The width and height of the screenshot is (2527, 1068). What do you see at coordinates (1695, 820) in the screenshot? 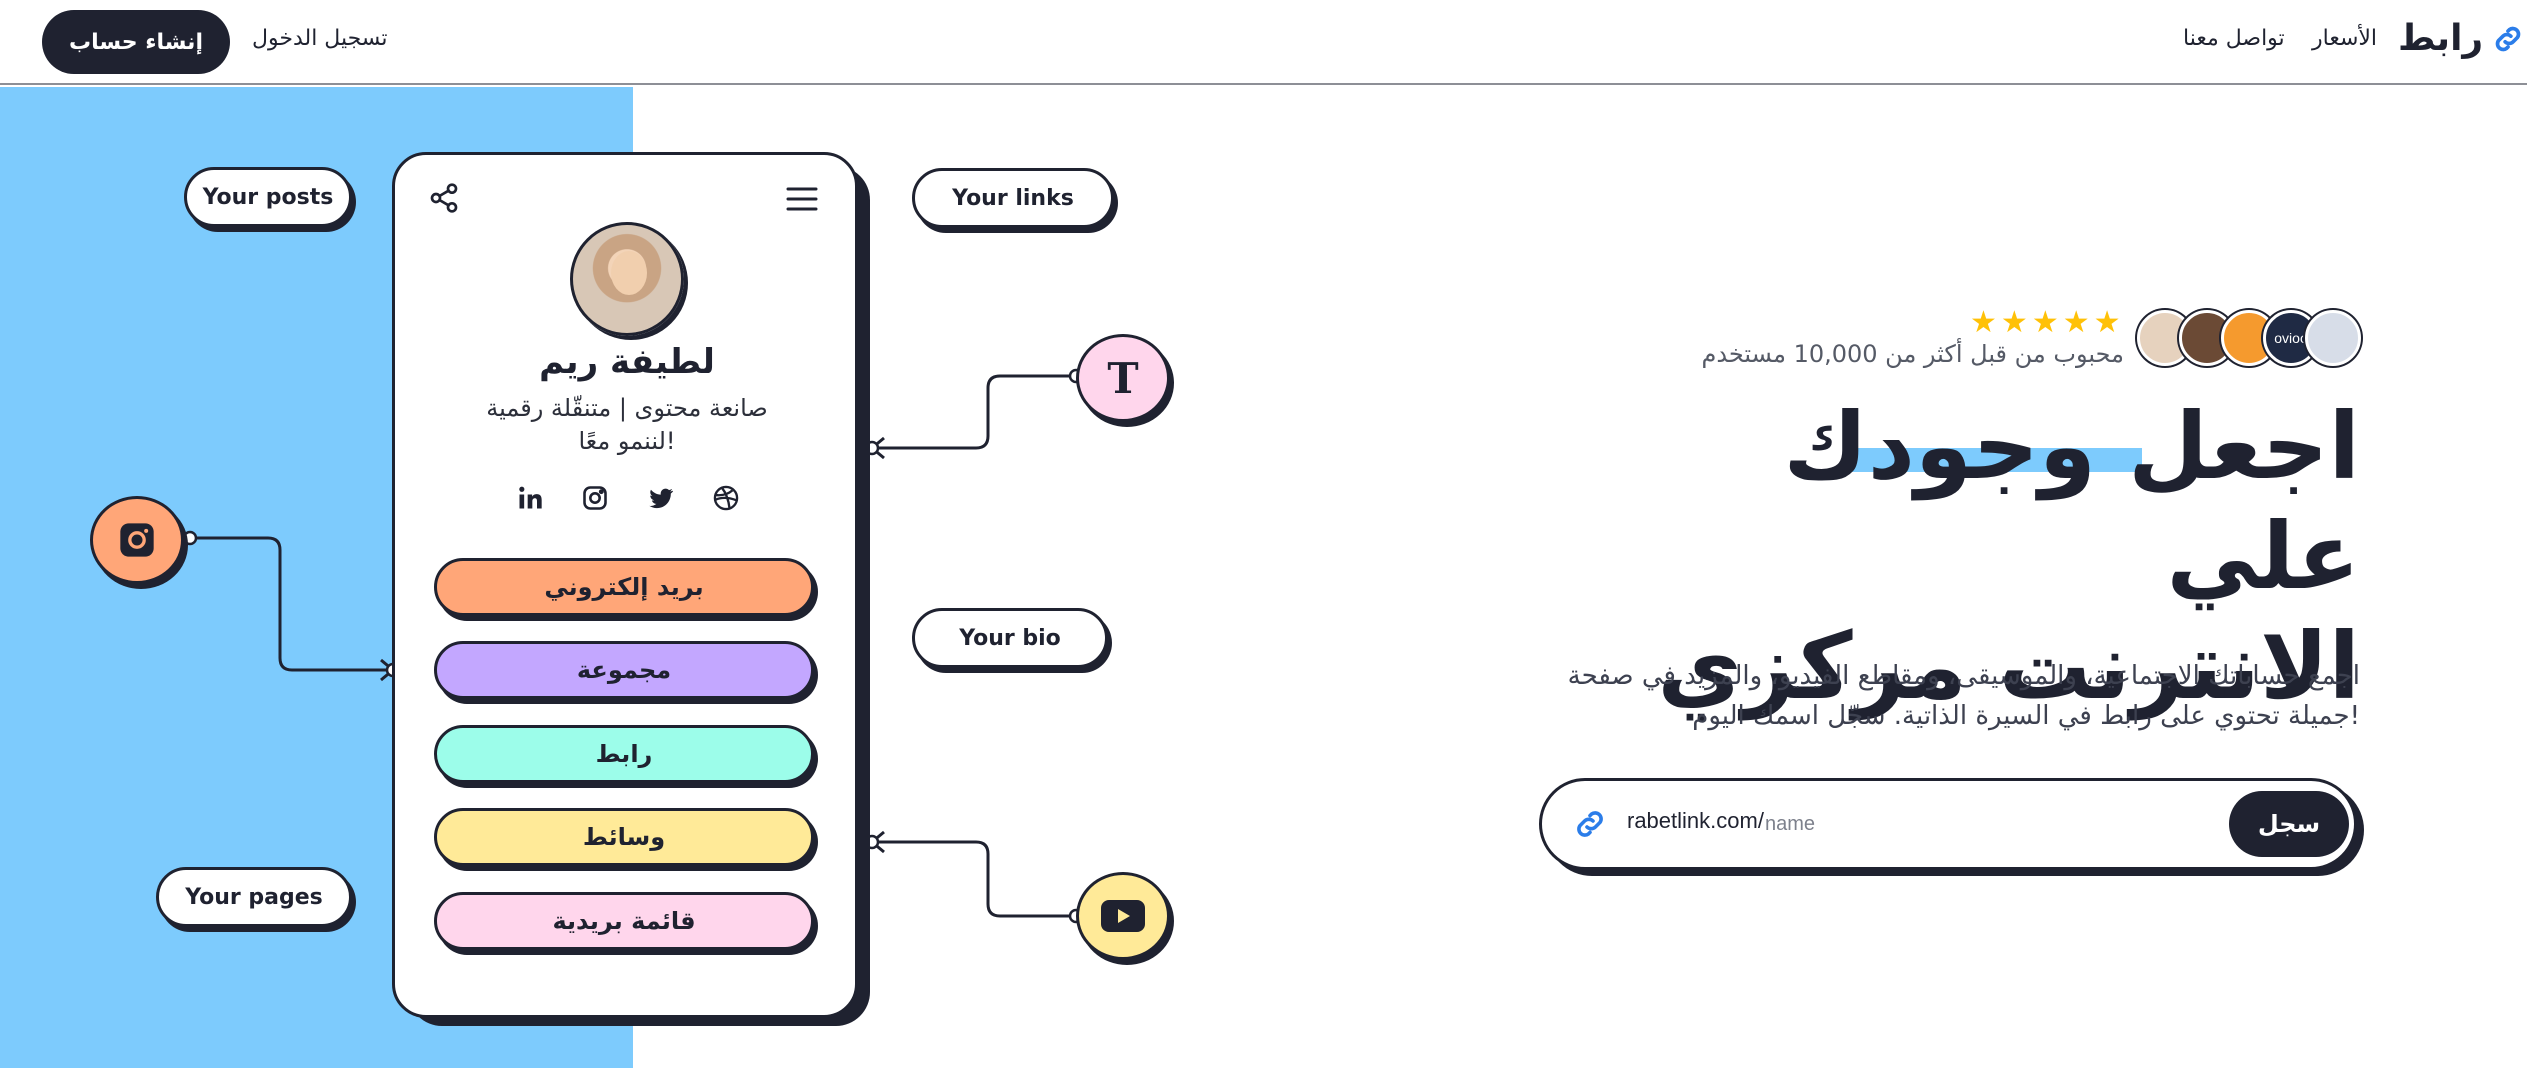
I see `url-prefix: rabetlink.com/` at bounding box center [1695, 820].